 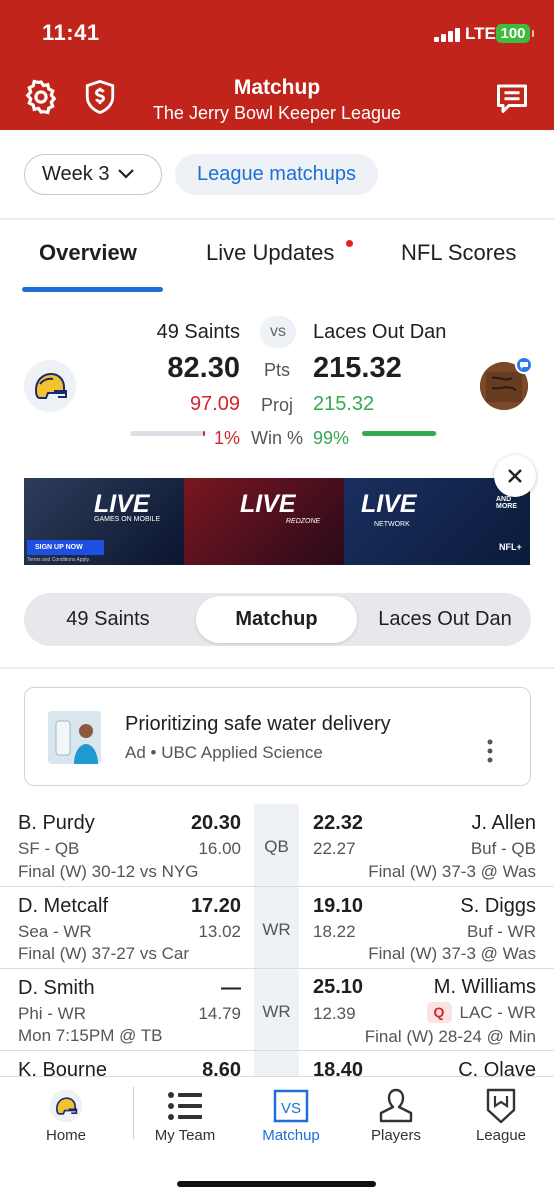 I want to click on active-tab-indicator, so click(x=92, y=289).